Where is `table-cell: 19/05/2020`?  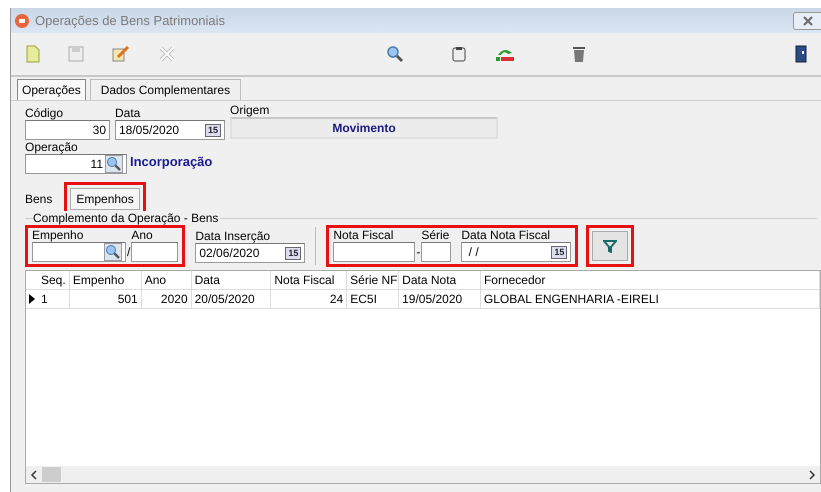
table-cell: 19/05/2020 is located at coordinates (440, 299).